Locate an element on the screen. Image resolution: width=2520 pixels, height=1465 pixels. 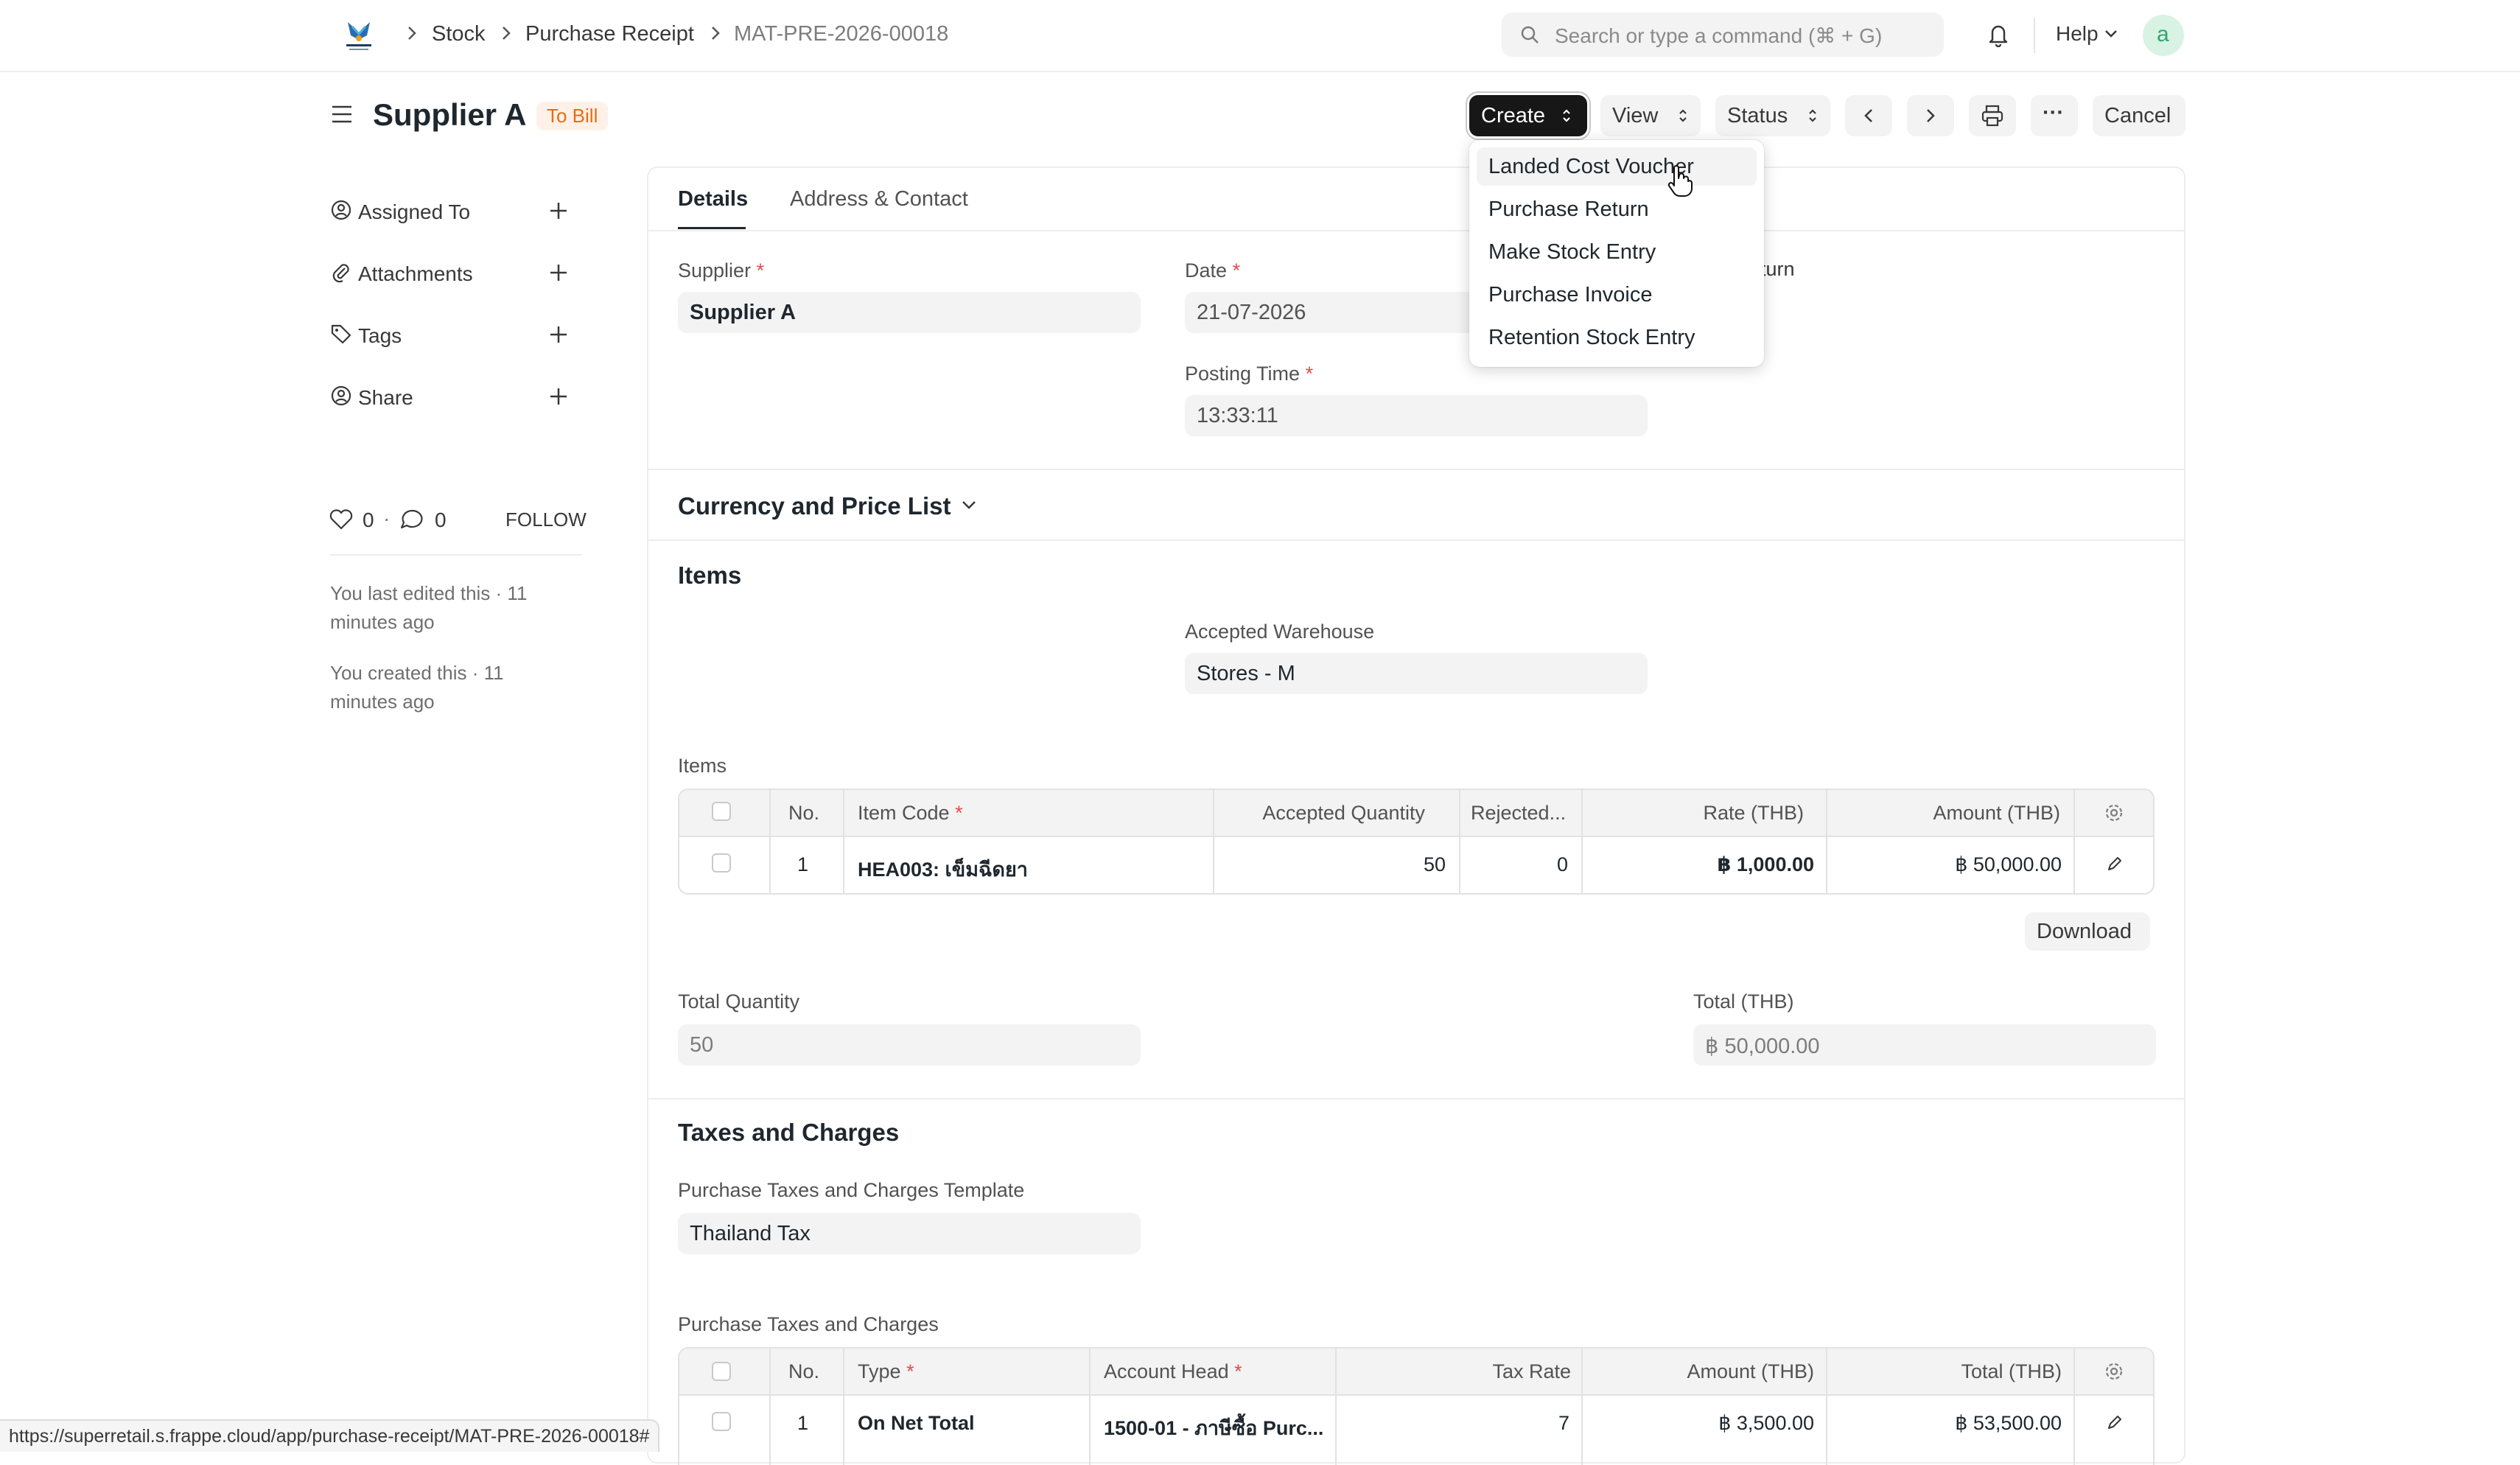
follow-button: FOLLOW is located at coordinates (546, 519).